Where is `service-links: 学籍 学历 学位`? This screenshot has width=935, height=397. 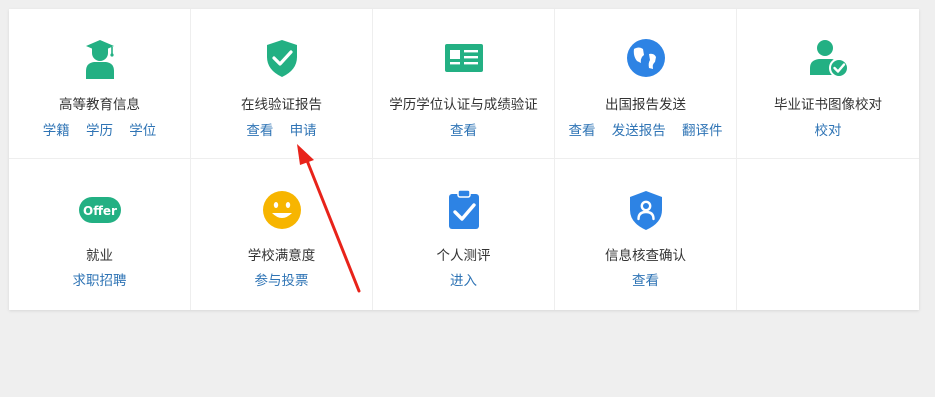
service-links: 学籍 学历 学位 is located at coordinates (99, 129).